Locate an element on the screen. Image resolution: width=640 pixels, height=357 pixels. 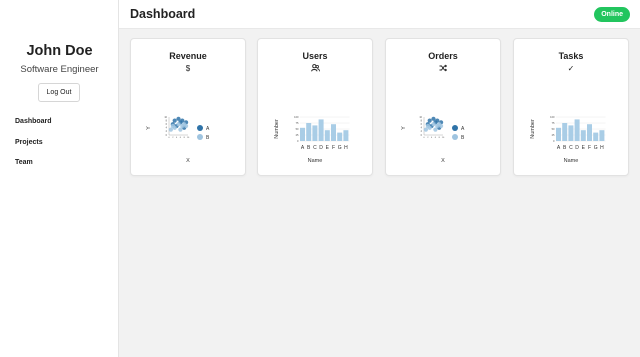
user-role: Software Engineer is located at coordinates (59, 69).